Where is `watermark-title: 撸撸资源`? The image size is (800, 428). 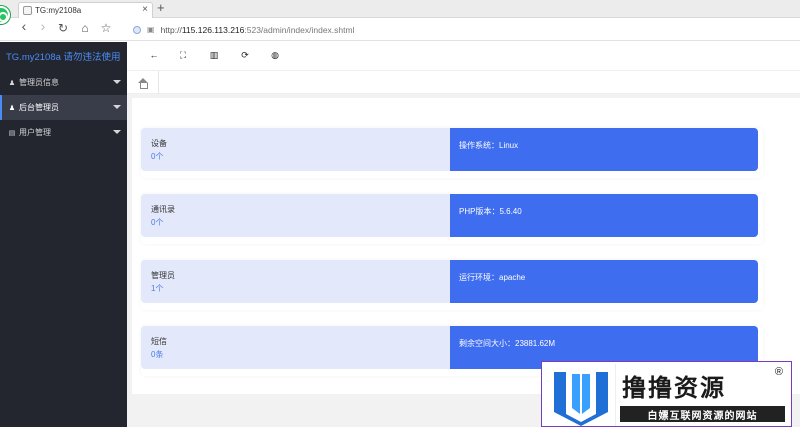
watermark-title: 撸撸资源 is located at coordinates (674, 388).